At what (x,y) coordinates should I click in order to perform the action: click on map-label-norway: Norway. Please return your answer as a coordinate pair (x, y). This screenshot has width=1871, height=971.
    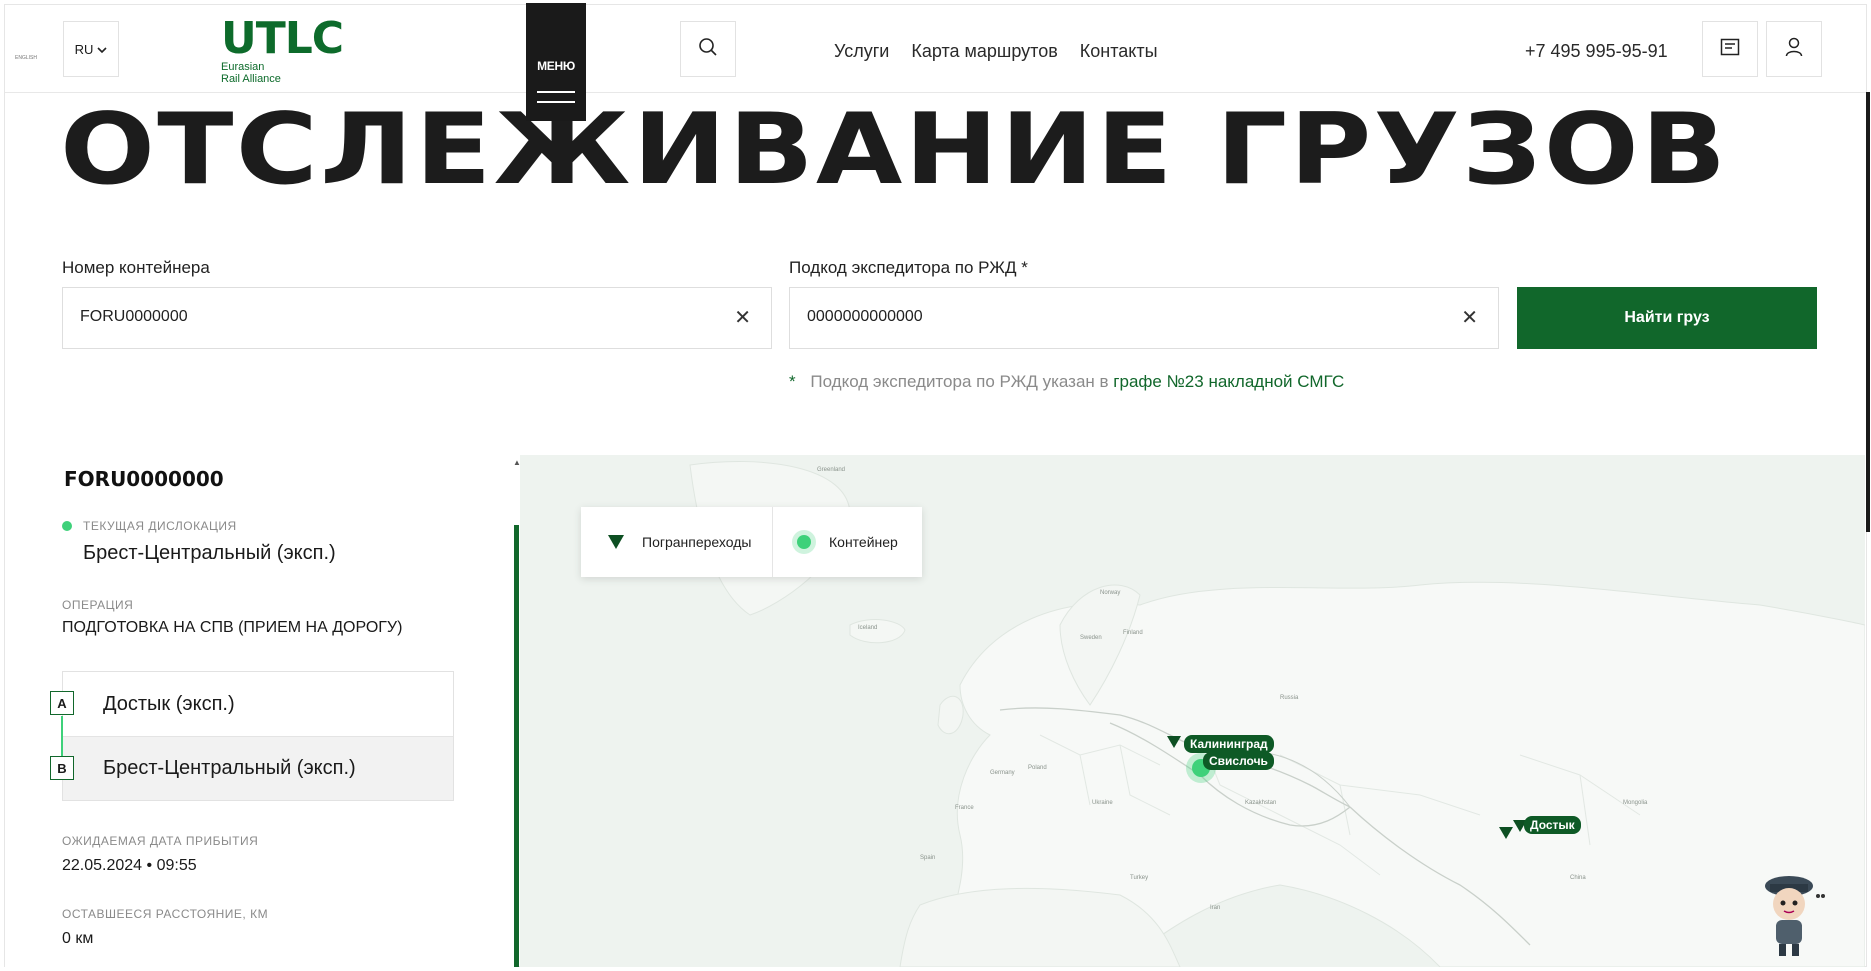
    Looking at the image, I should click on (1110, 593).